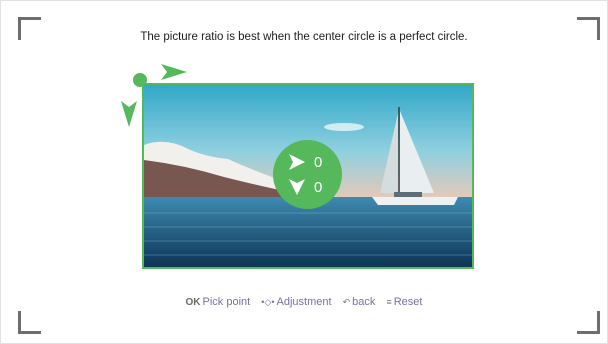 The height and width of the screenshot is (344, 608). Describe the element at coordinates (389, 302) in the screenshot. I see `menu-icon: ≡` at that location.